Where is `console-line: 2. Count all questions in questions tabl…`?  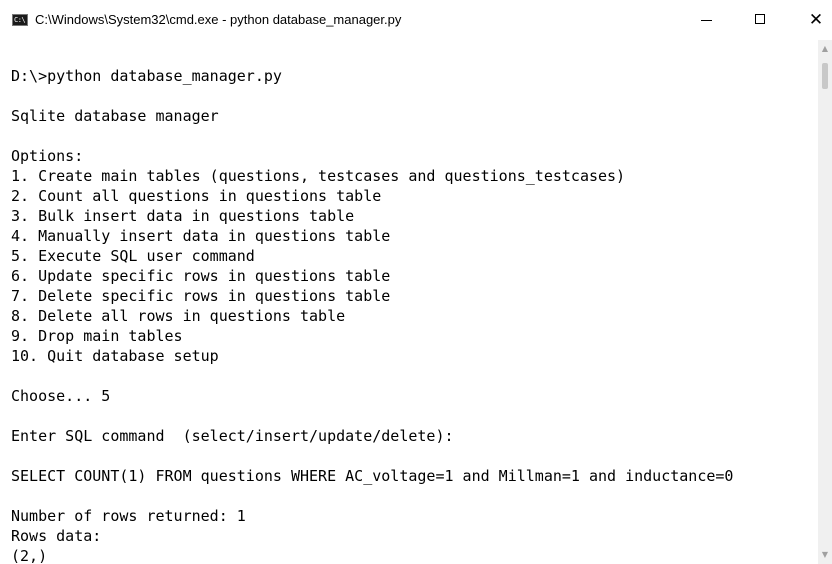
console-line: 2. Count all questions in questions tabl… is located at coordinates (196, 196).